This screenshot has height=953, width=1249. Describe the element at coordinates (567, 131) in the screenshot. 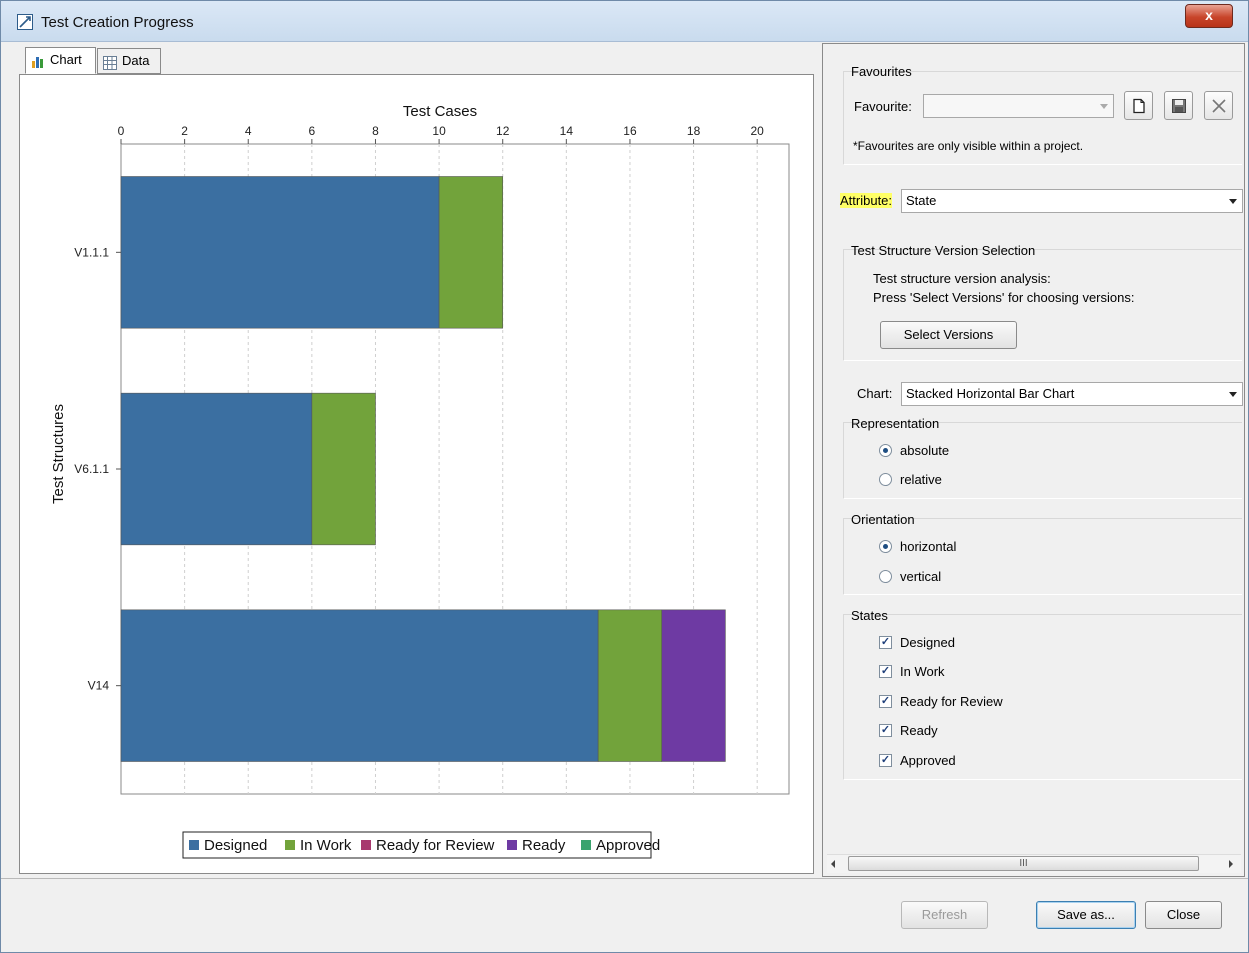

I see `x-tick-label: 14` at that location.